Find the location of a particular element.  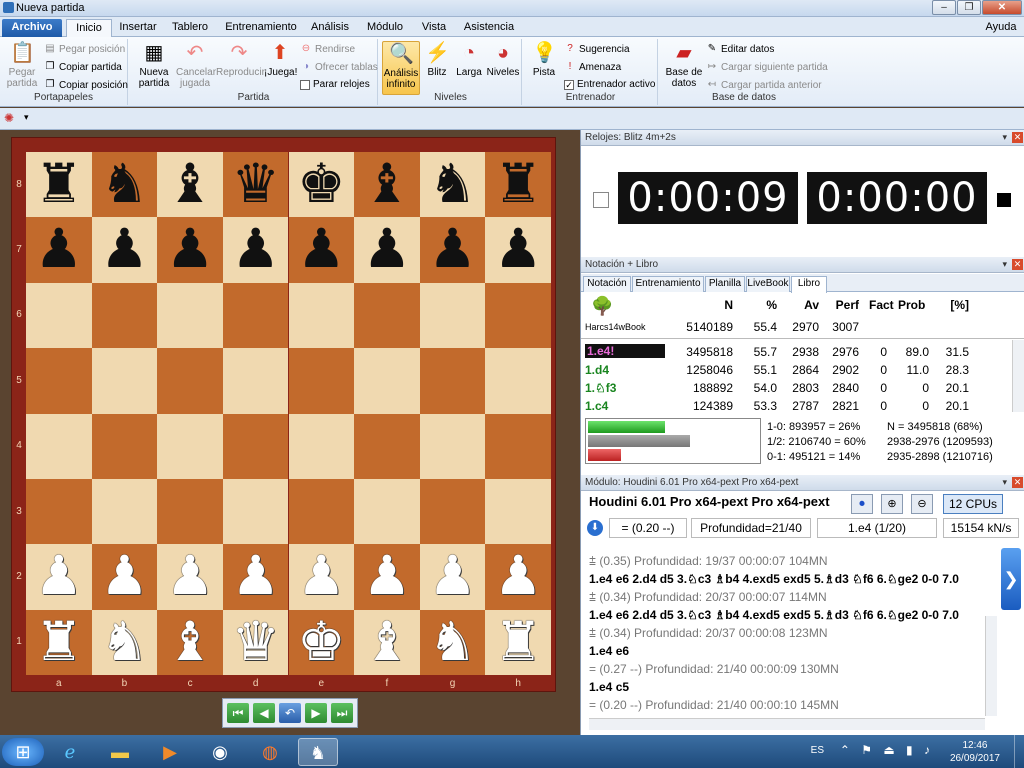

white-piece-h2: ♟ is located at coordinates (518, 576).